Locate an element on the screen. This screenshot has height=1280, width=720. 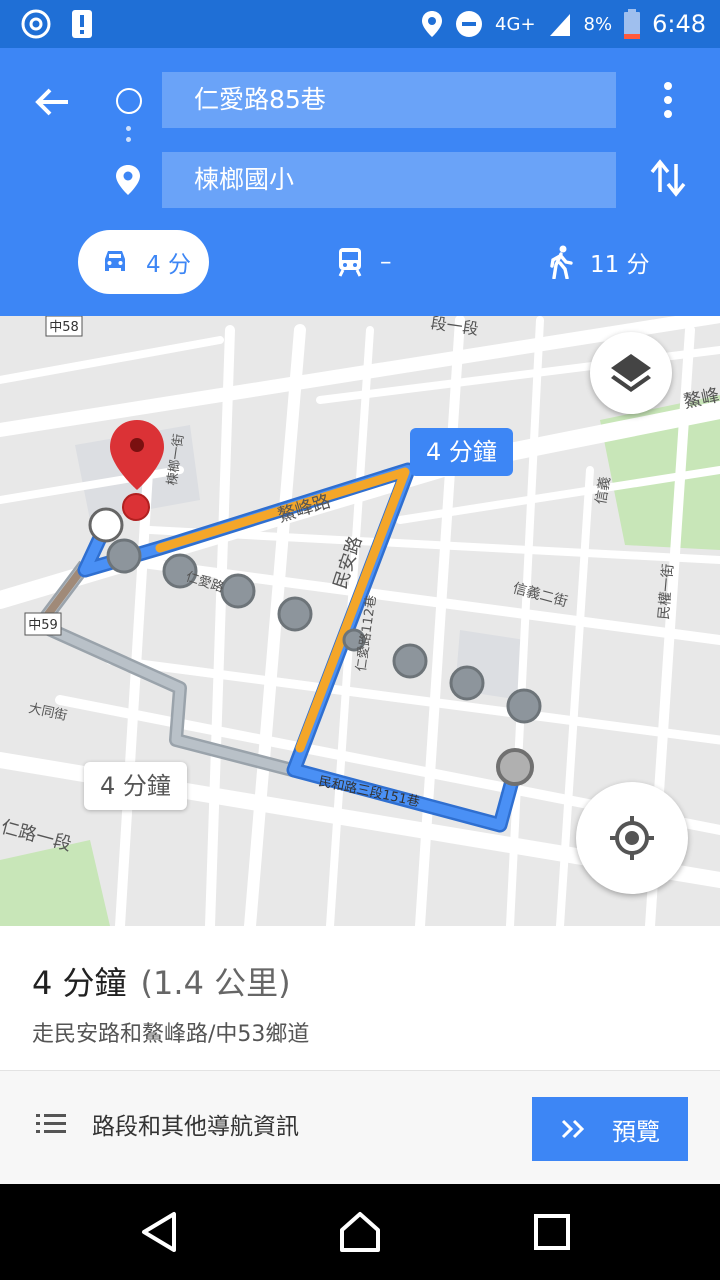
battery-icon is located at coordinates (632, 24).